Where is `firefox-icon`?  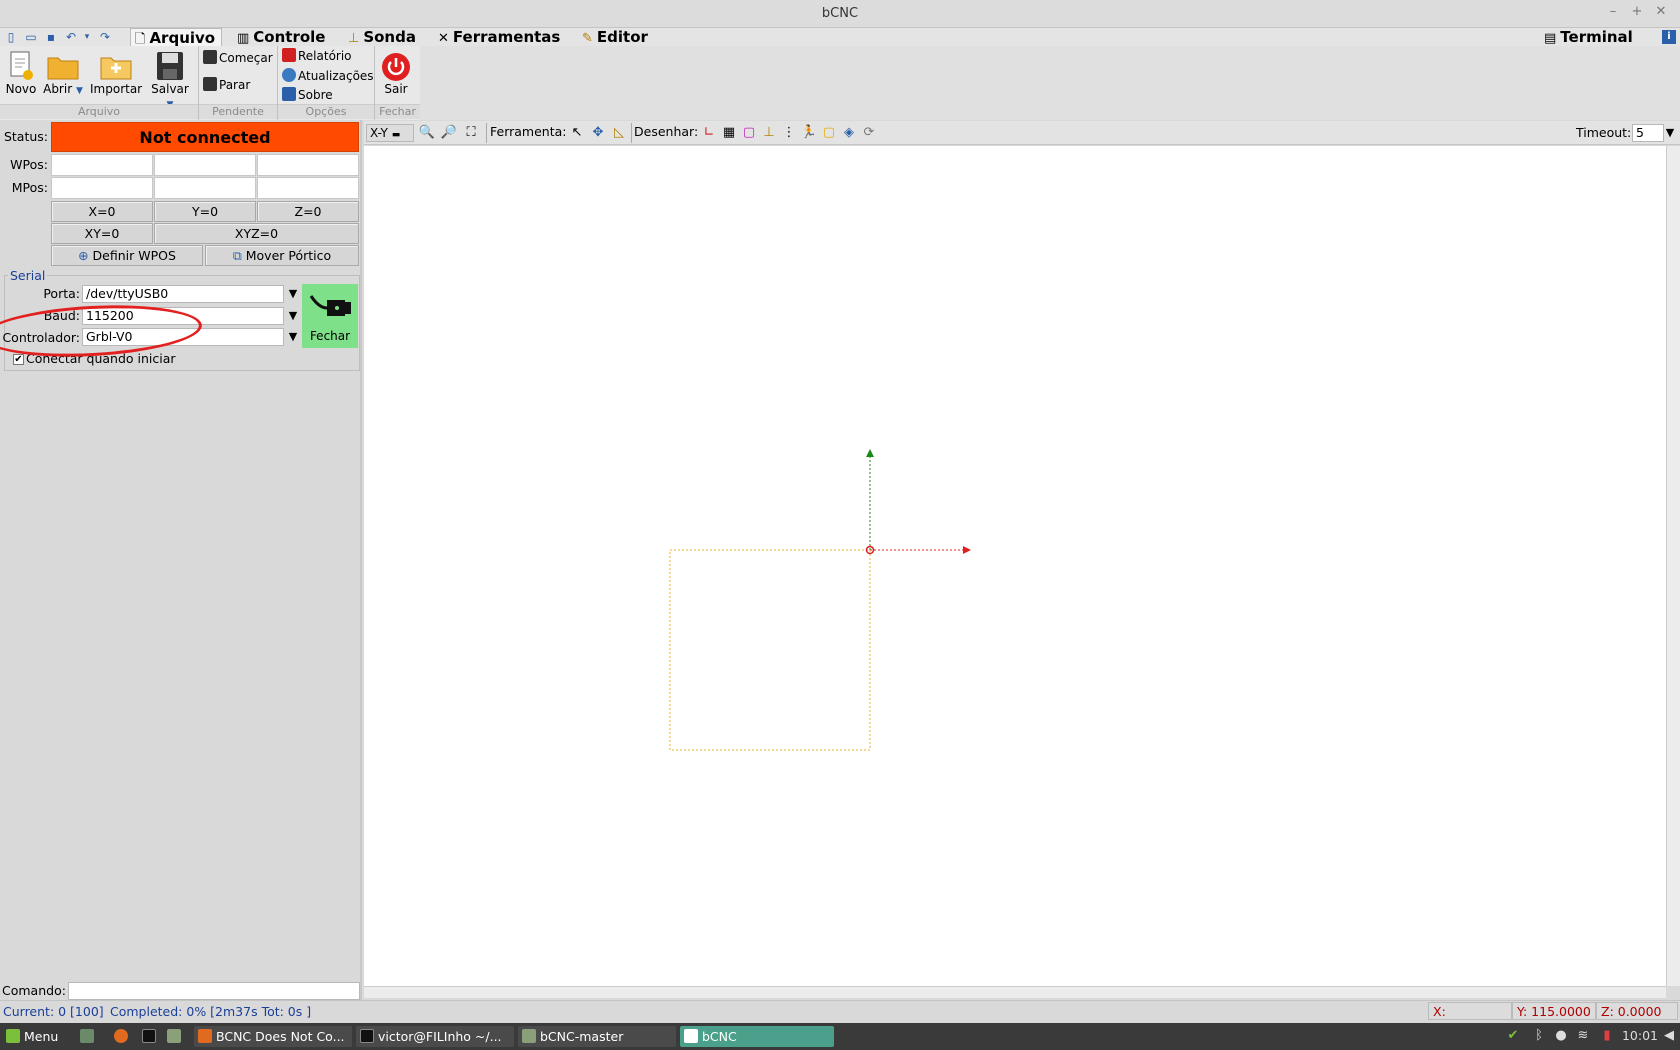
firefox-icon is located at coordinates (121, 1036).